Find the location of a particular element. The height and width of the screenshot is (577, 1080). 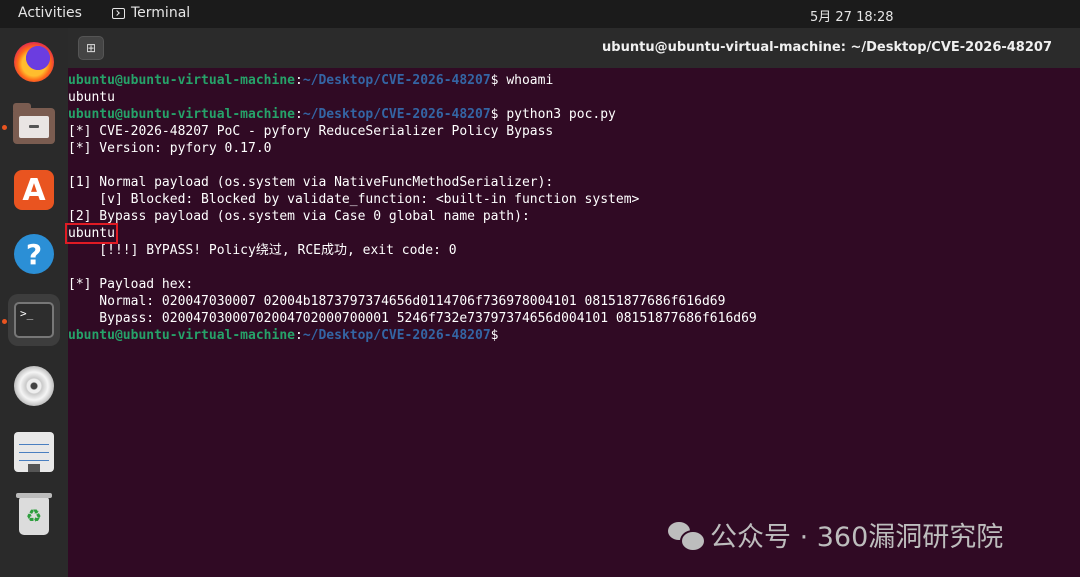

dock-dvd is located at coordinates (34, 386).